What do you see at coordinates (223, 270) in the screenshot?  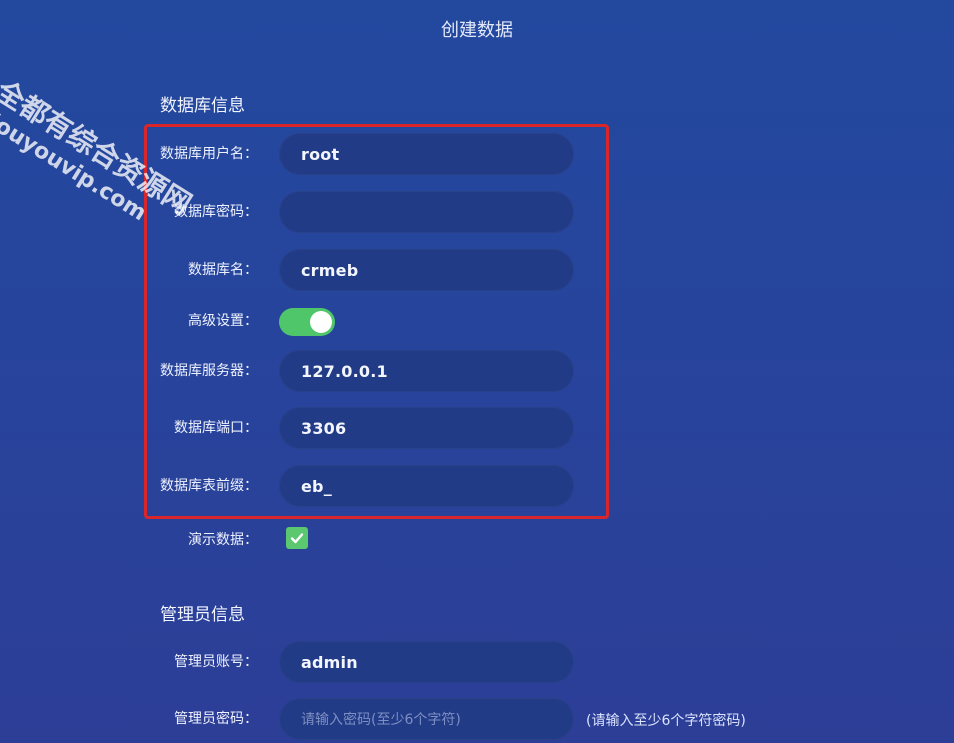 I see `db-name-label: 数据库名：` at bounding box center [223, 270].